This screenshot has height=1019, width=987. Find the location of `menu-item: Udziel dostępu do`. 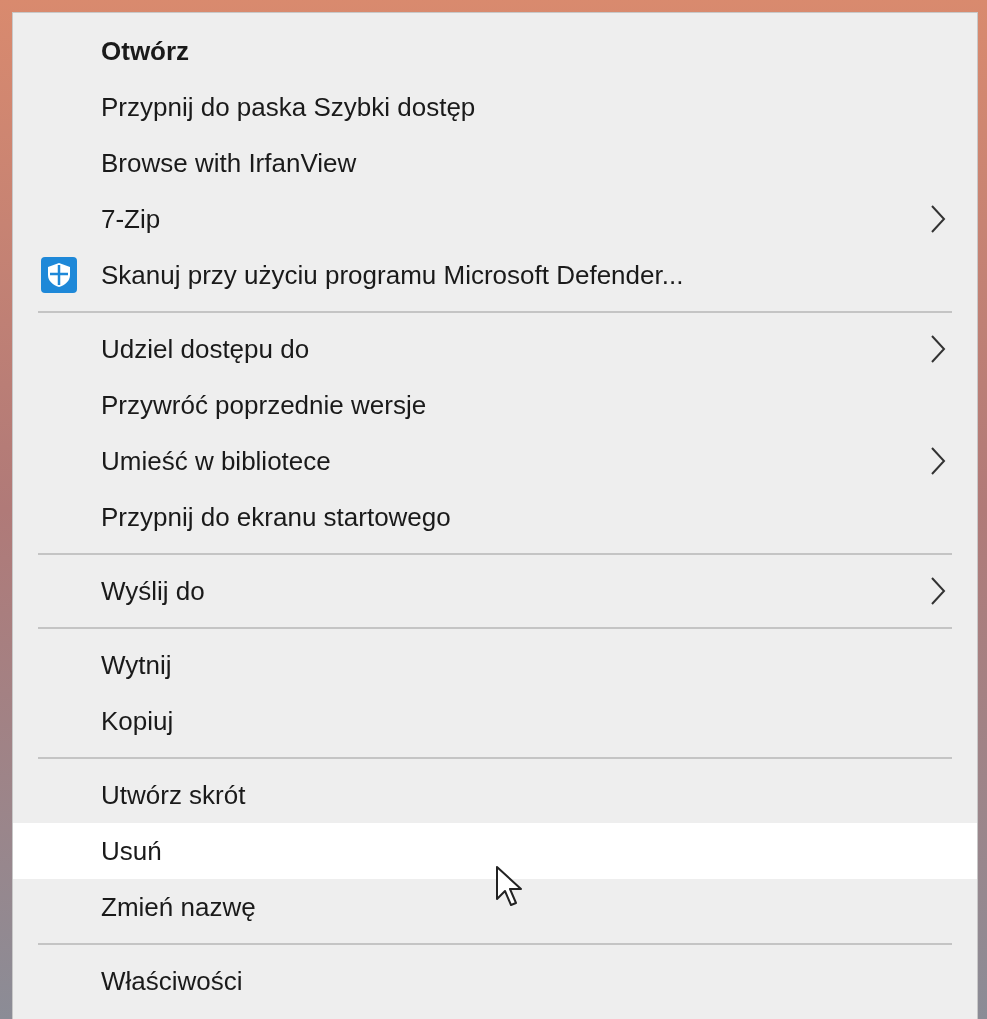

menu-item: Udziel dostępu do is located at coordinates (495, 349).